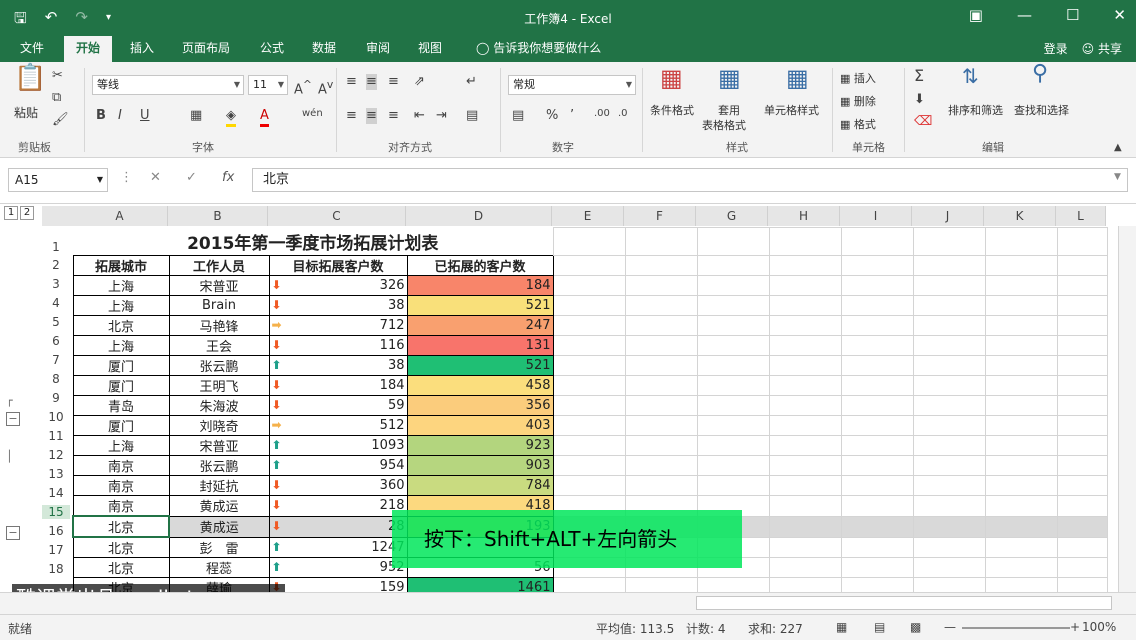  I want to click on target-cell: ⬆ 1247, so click(338, 547).